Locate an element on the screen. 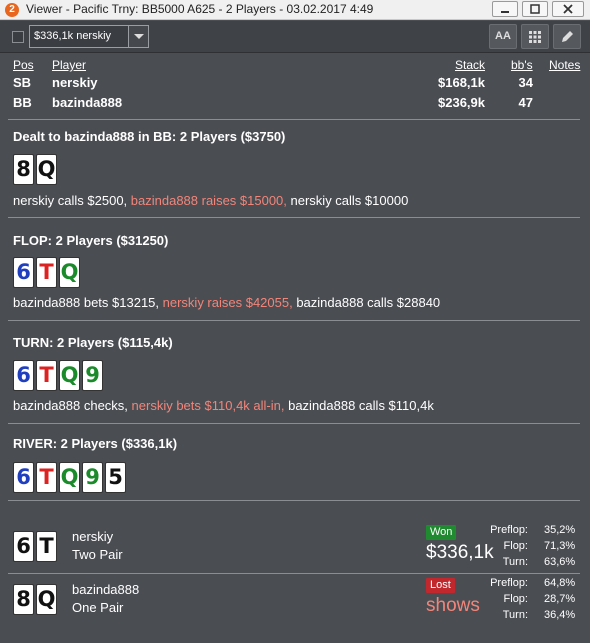 Image resolution: width=590 pixels, height=643 pixels. river-cards: 6 T Q 9 5 is located at coordinates (70, 477).